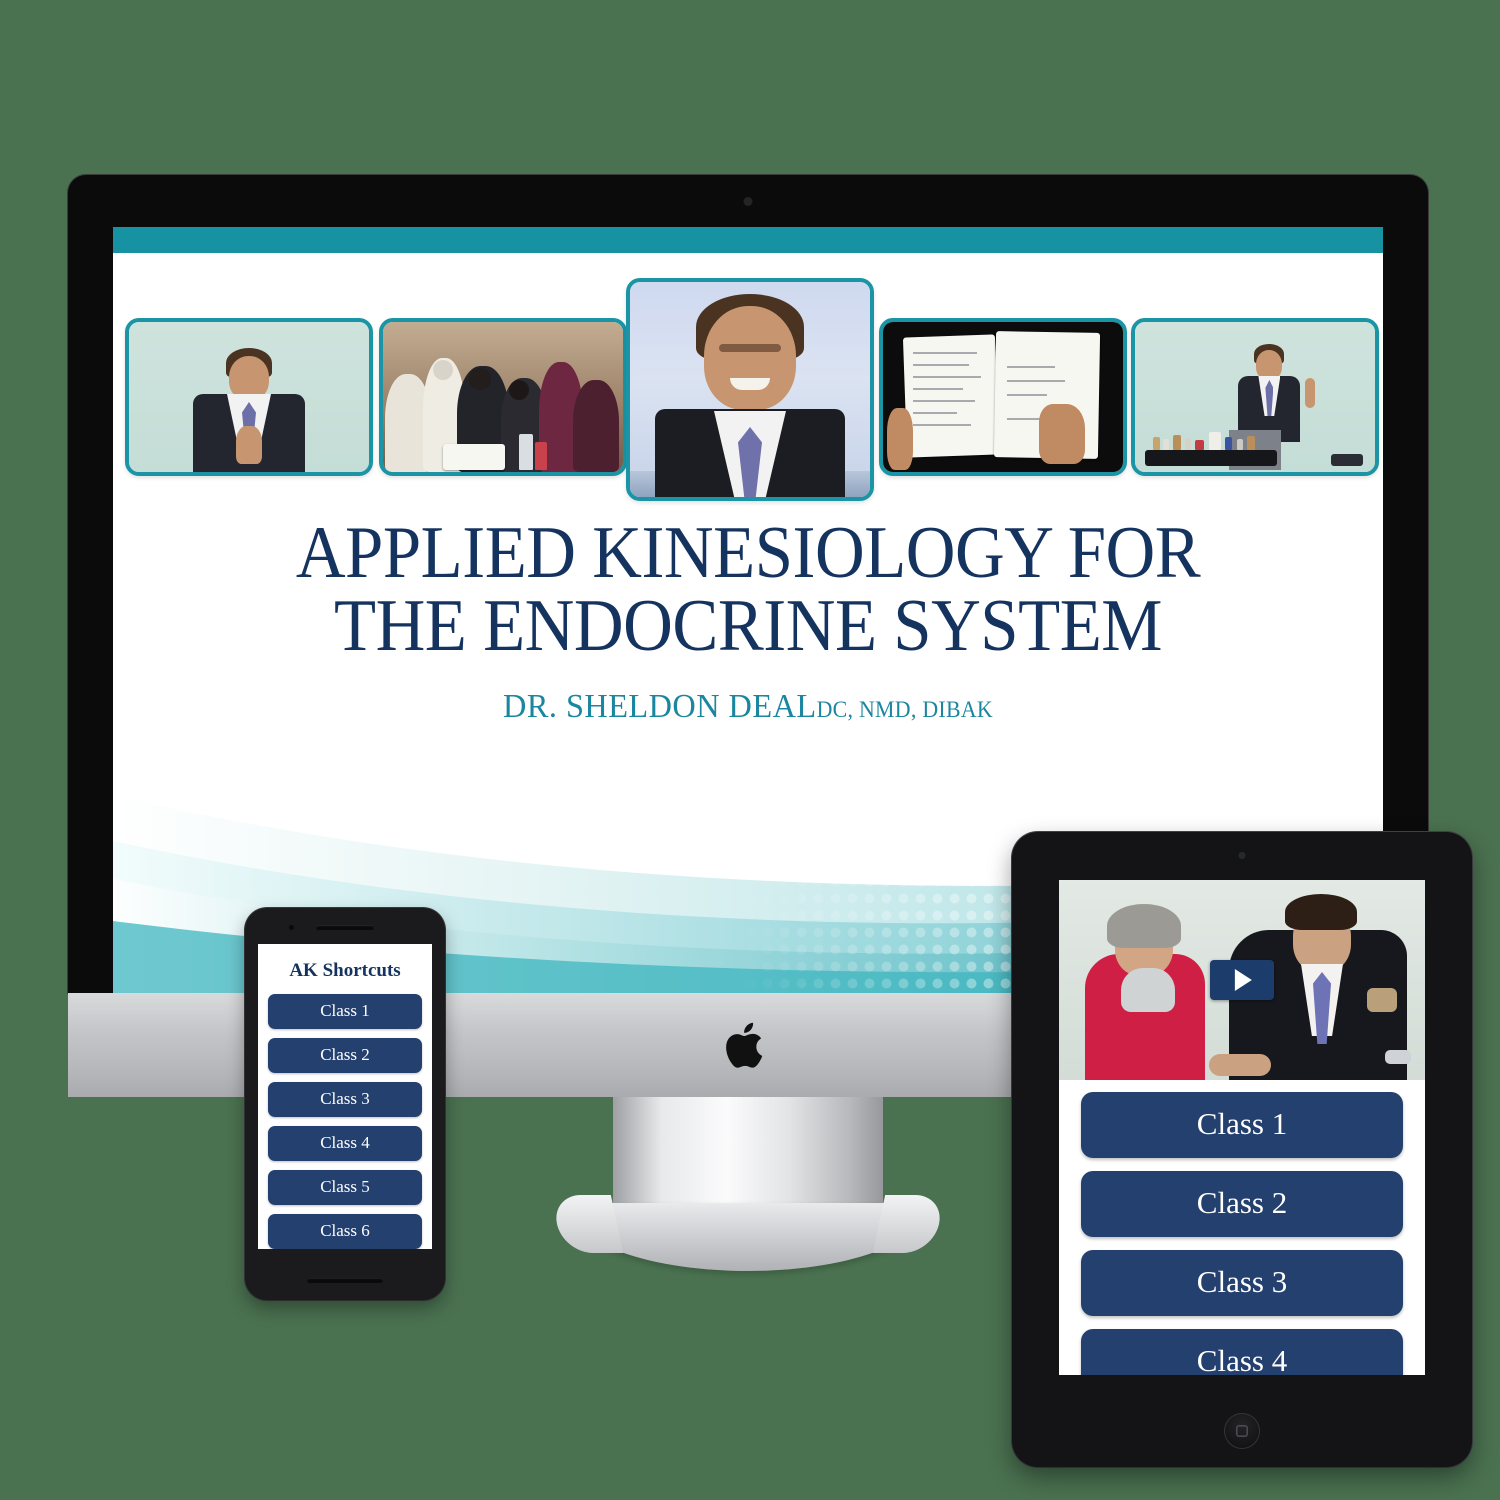 This screenshot has width=1500, height=1500. I want to click on slide-top-accent-bar, so click(748, 240).